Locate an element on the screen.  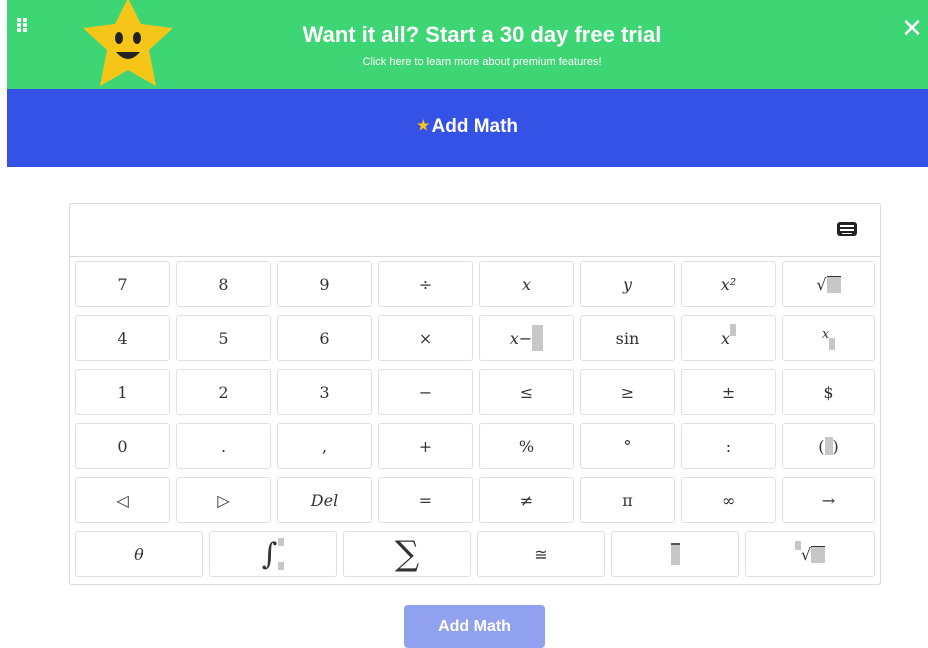
key-y: y is located at coordinates (627, 284).